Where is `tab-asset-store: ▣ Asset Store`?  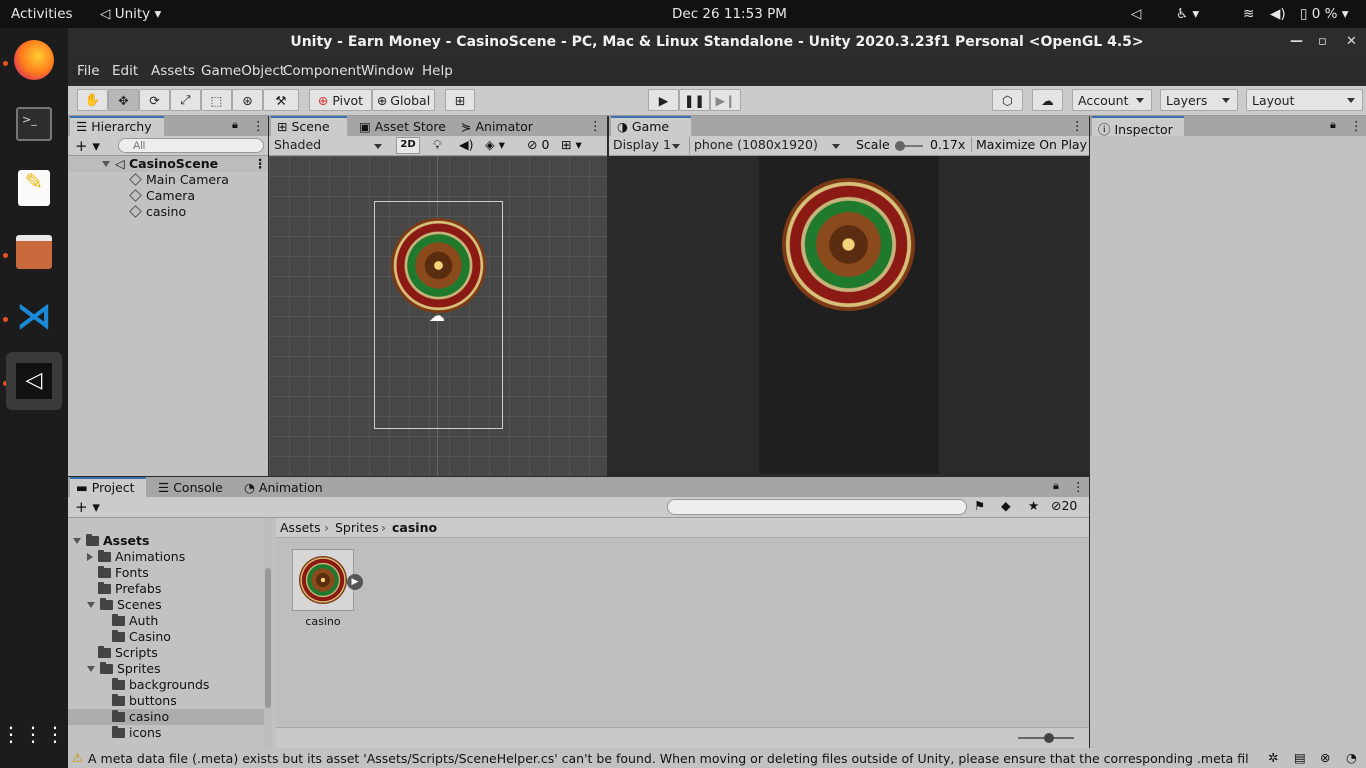 tab-asset-store: ▣ Asset Store is located at coordinates (402, 126).